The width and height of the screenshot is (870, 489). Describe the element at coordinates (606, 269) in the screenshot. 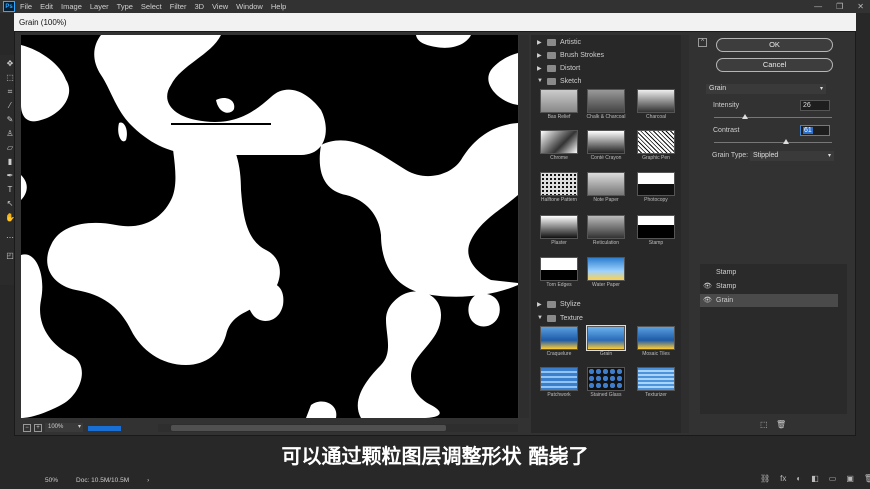

I see `filter-thumb-water-paper` at that location.